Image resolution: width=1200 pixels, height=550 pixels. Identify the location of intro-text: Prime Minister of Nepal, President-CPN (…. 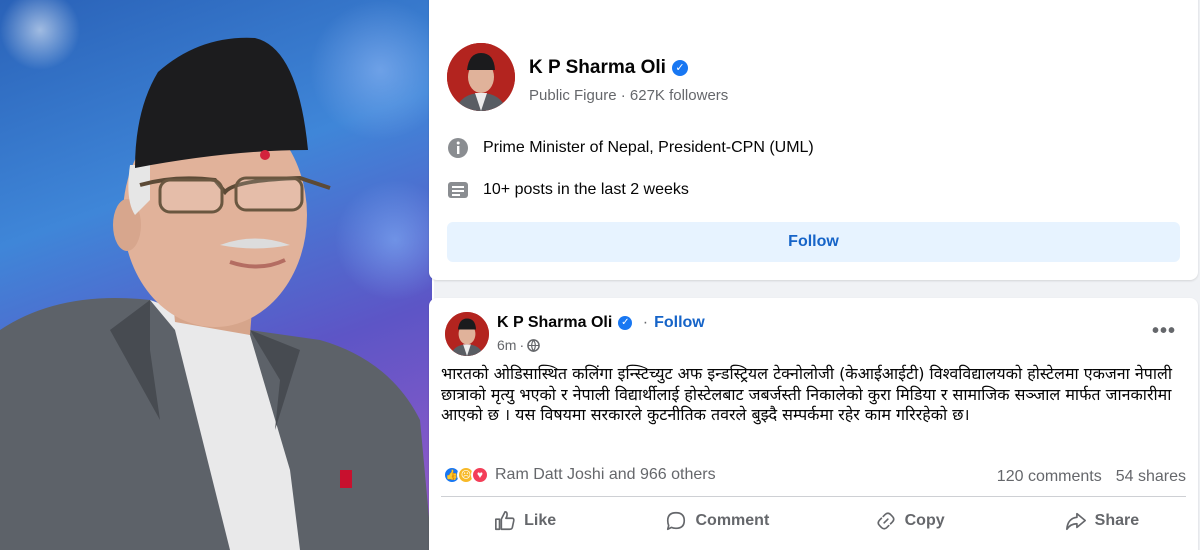
(648, 147).